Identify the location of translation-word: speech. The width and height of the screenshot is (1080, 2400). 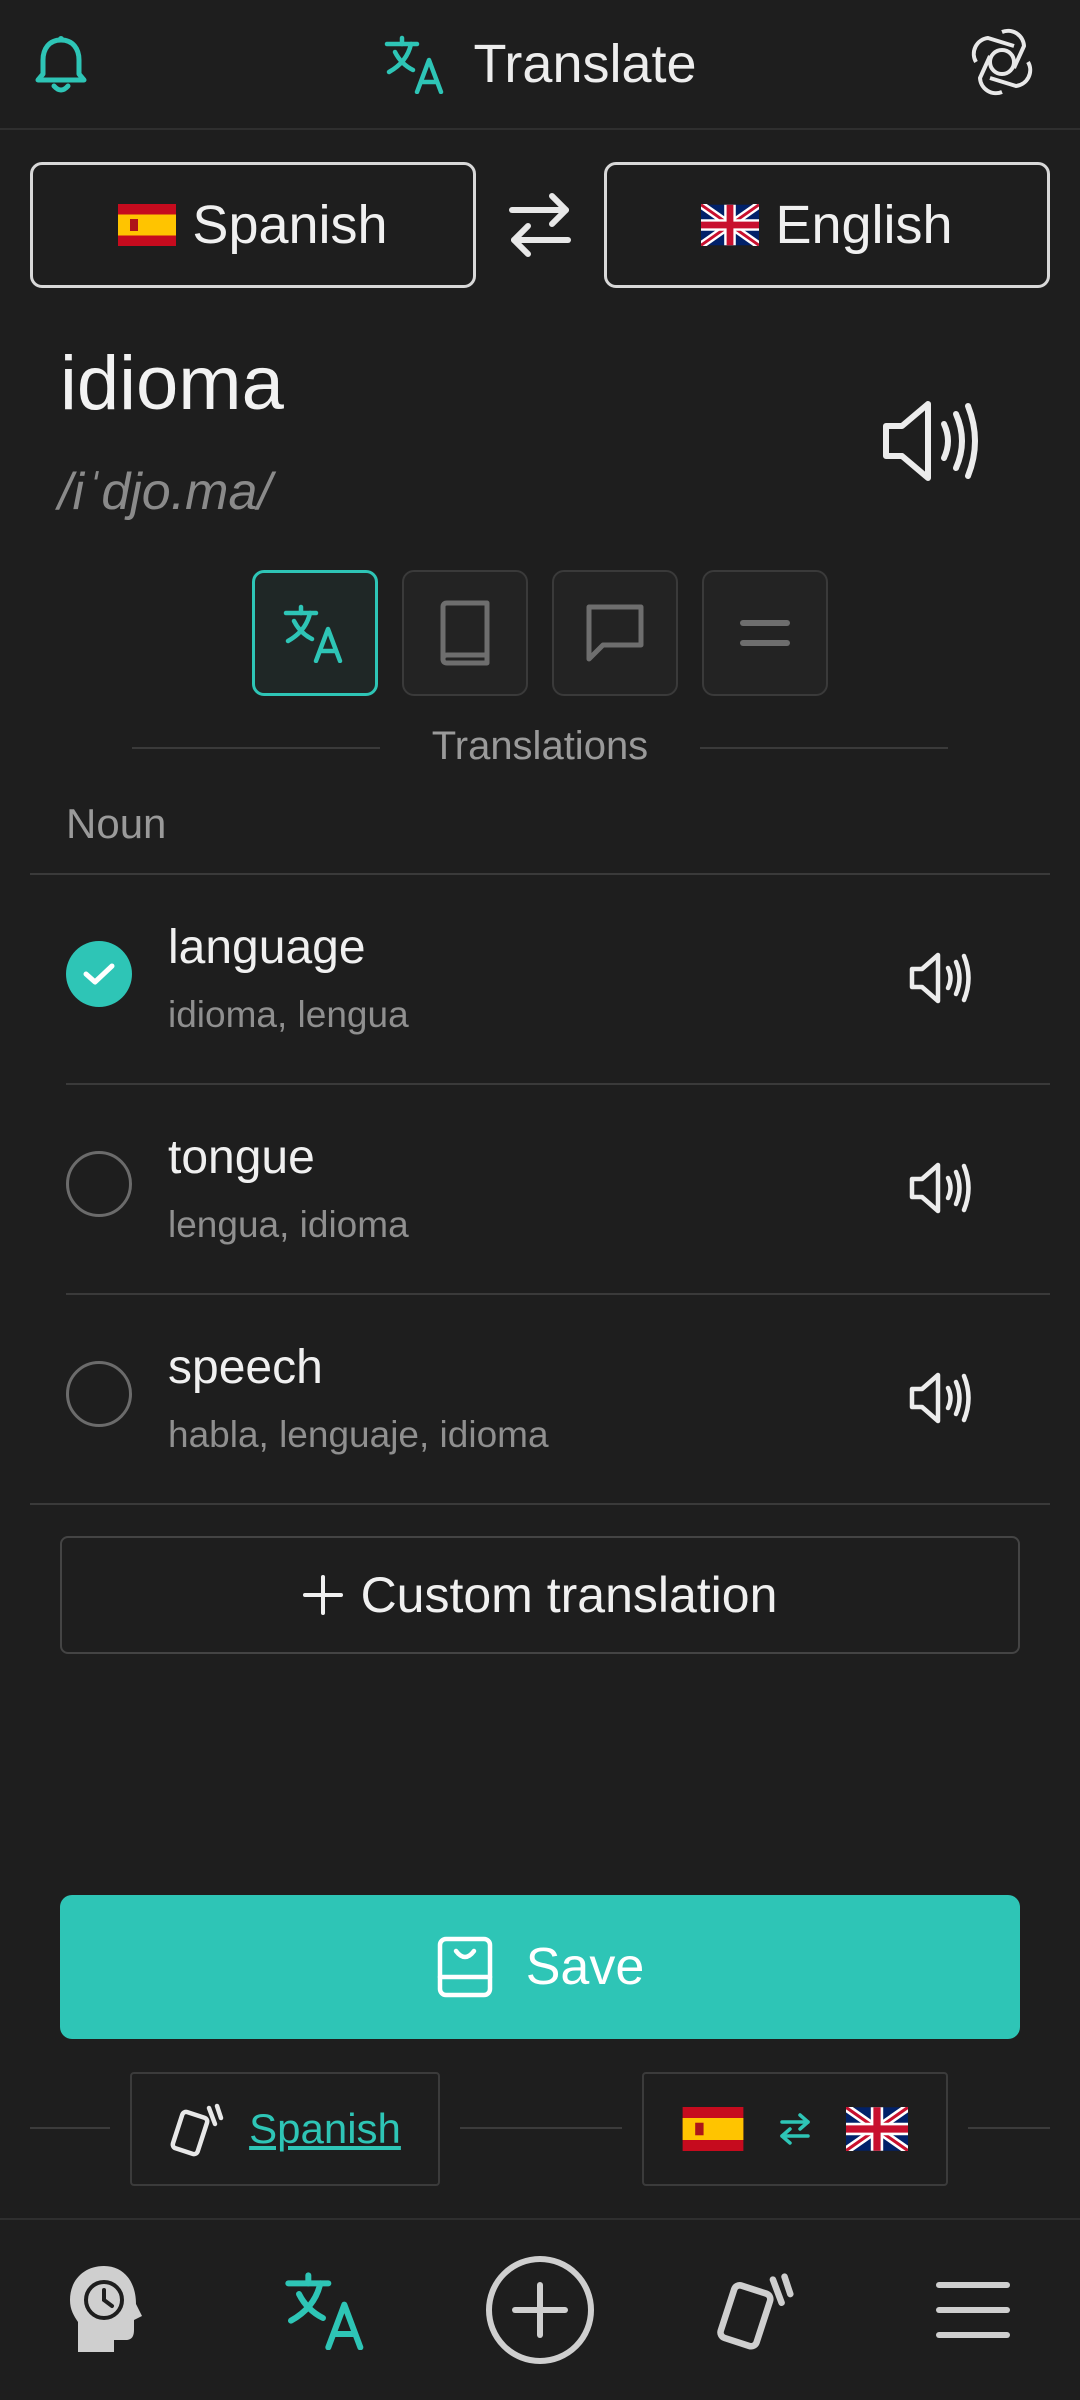
(245, 1367).